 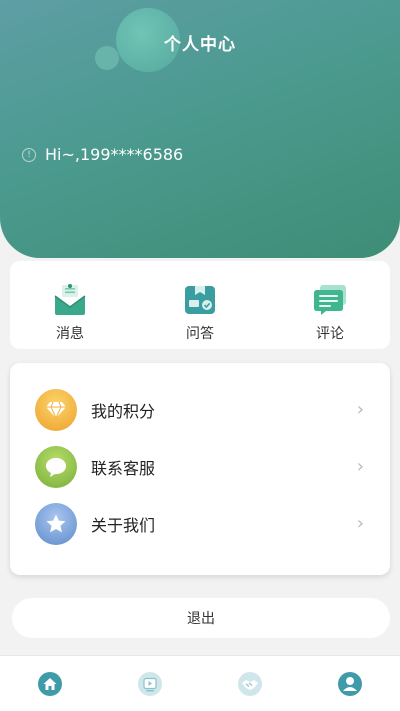 I want to click on quick-action-comments: 评论, so click(x=330, y=305).